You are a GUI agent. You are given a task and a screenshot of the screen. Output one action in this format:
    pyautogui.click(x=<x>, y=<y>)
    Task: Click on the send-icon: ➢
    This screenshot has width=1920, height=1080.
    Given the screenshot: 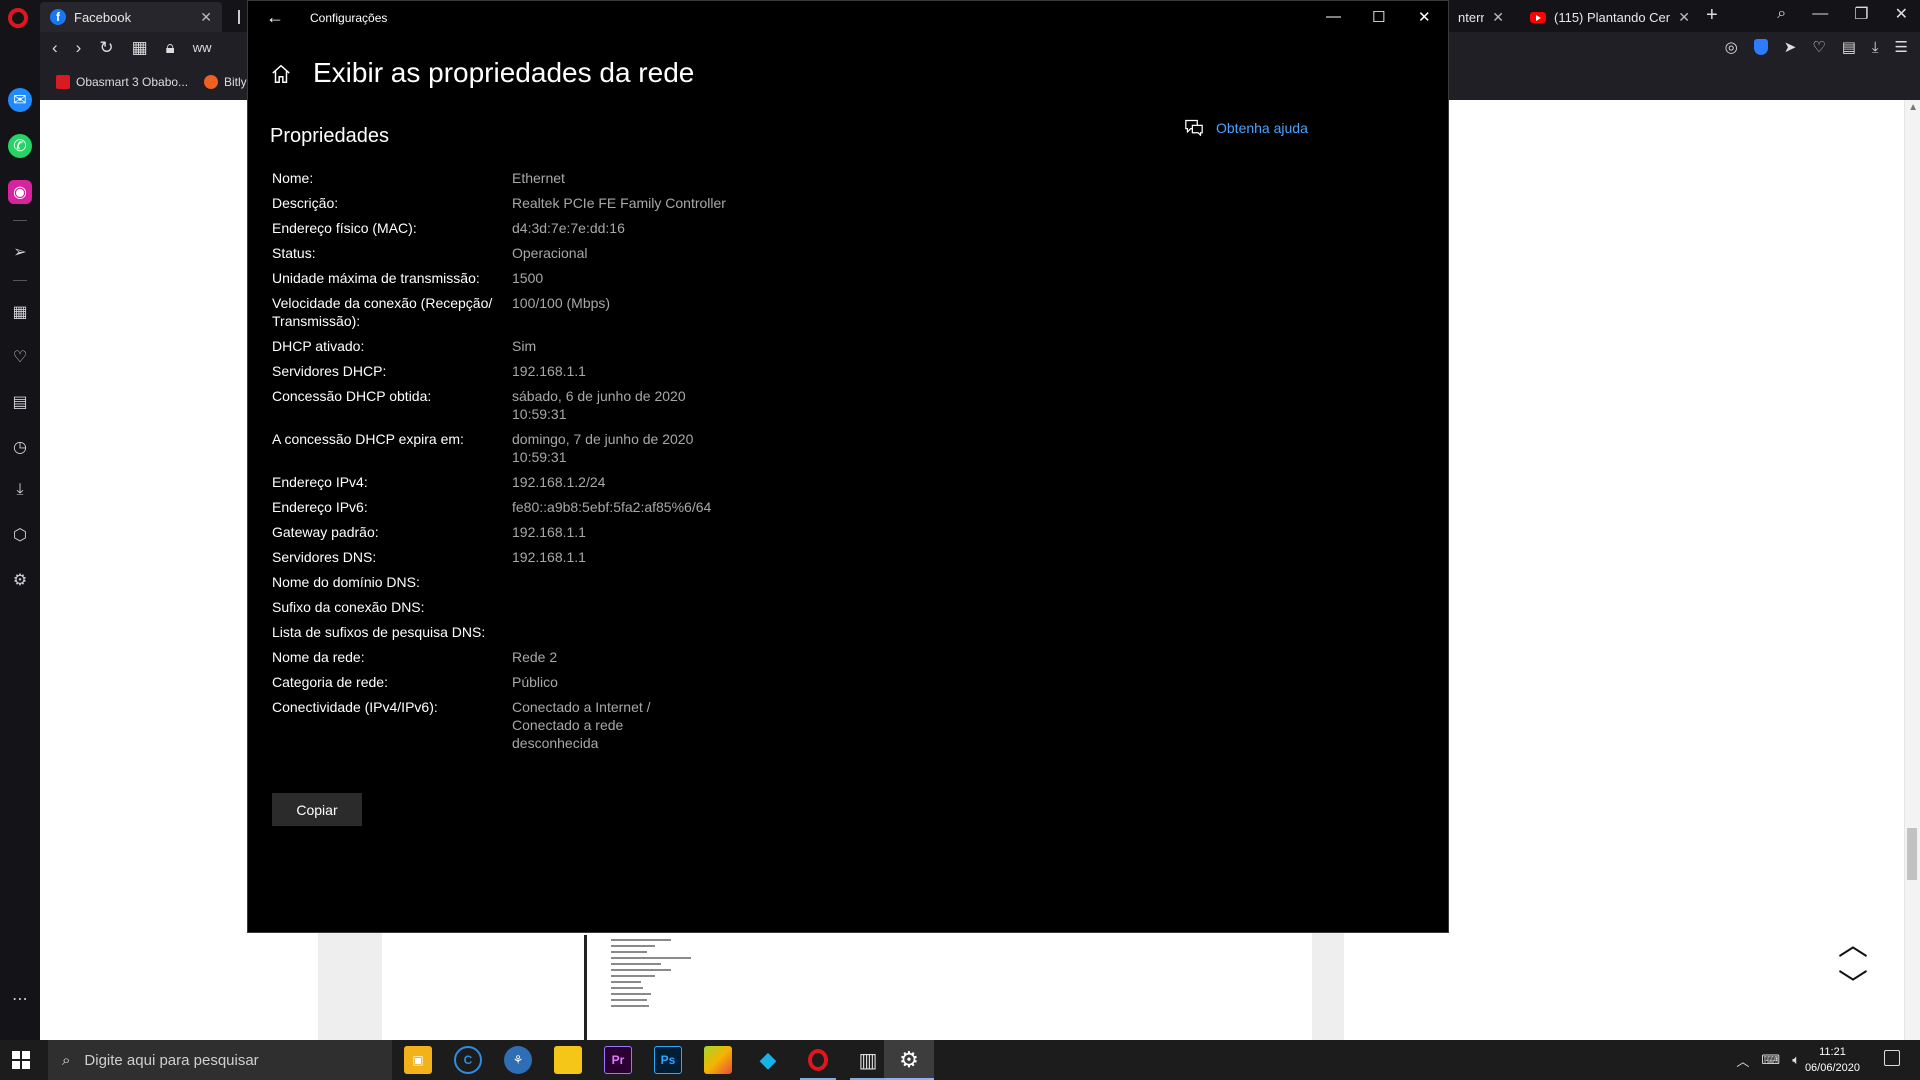 What is the action you would take?
    pyautogui.click(x=20, y=252)
    